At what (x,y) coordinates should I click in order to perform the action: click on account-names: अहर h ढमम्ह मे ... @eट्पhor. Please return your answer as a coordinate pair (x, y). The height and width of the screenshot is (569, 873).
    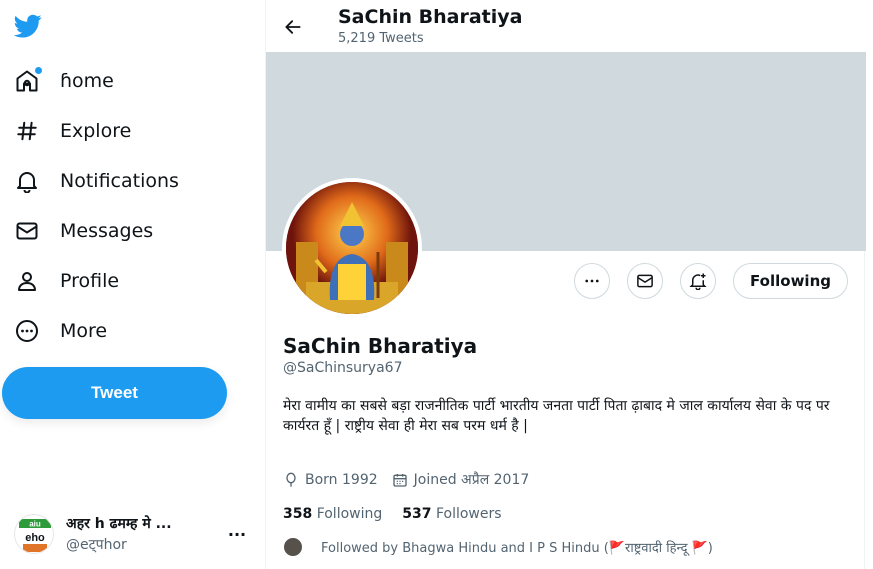
    Looking at the image, I should click on (145, 534).